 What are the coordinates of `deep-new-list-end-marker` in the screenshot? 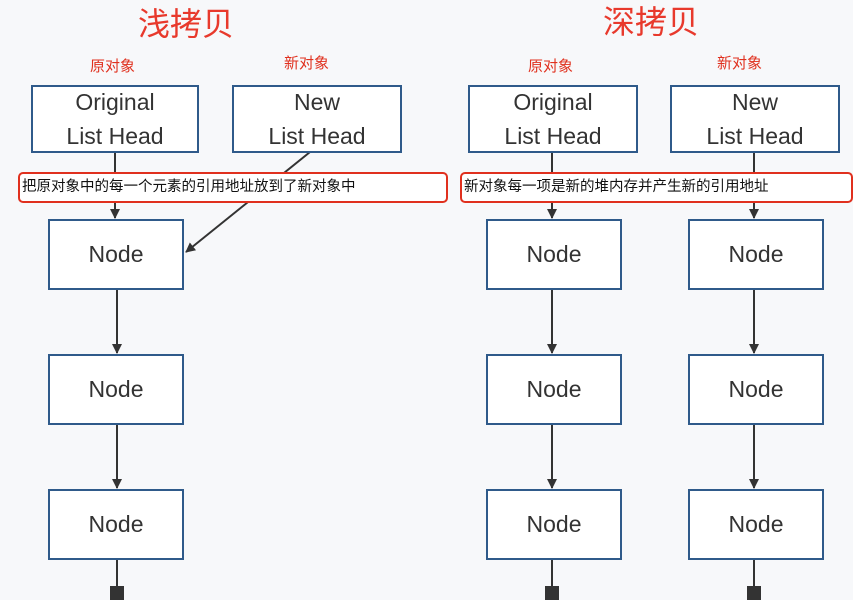 It's located at (754, 593).